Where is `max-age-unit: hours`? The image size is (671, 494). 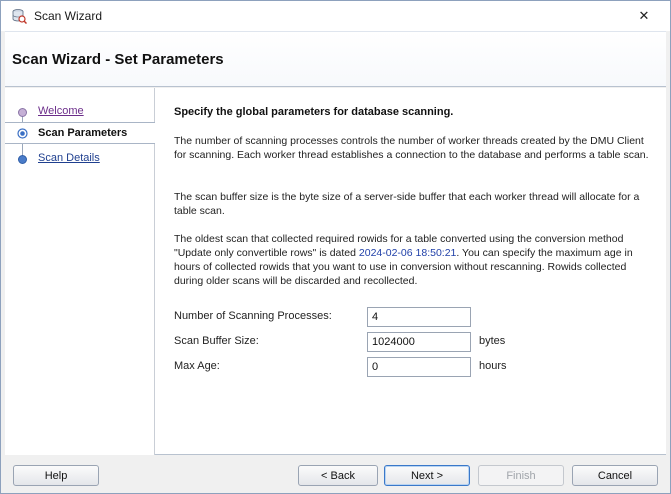 max-age-unit: hours is located at coordinates (493, 366).